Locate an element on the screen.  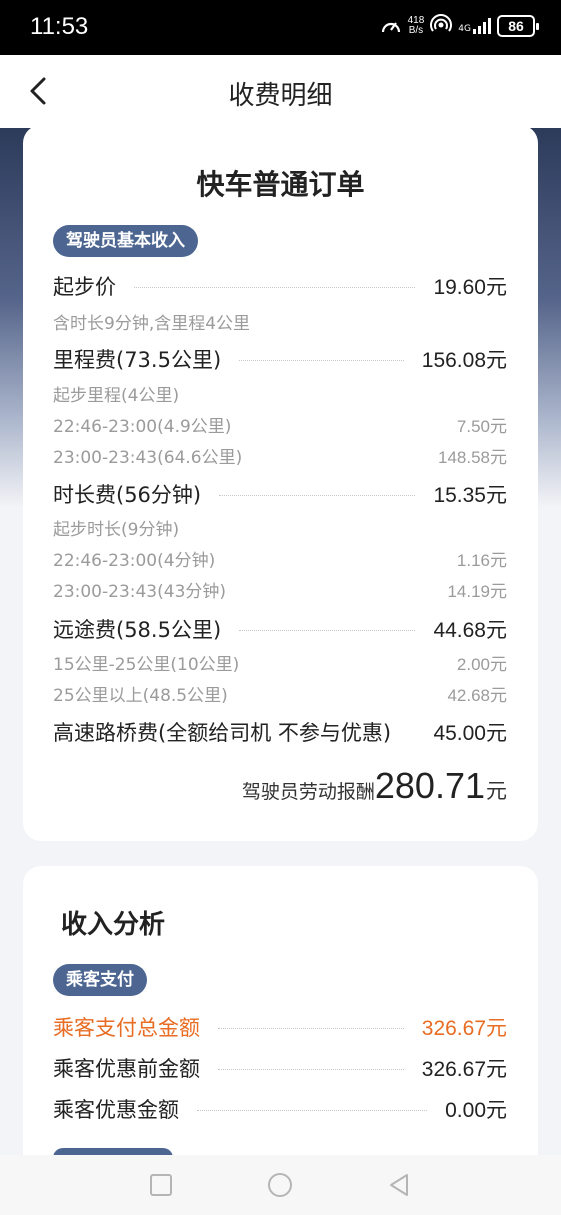
fare-subitem-value: 7.50元 is located at coordinates (481, 426).